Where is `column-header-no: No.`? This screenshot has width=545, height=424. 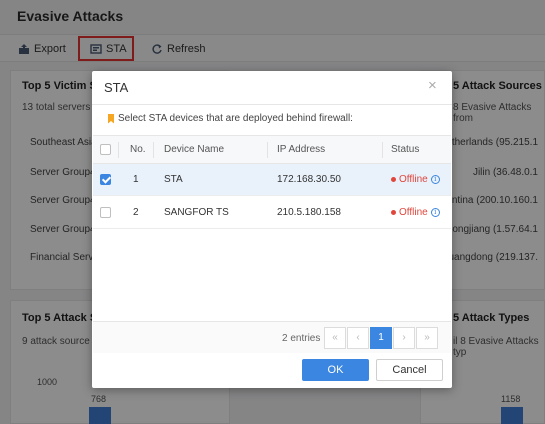 column-header-no: No. is located at coordinates (138, 149).